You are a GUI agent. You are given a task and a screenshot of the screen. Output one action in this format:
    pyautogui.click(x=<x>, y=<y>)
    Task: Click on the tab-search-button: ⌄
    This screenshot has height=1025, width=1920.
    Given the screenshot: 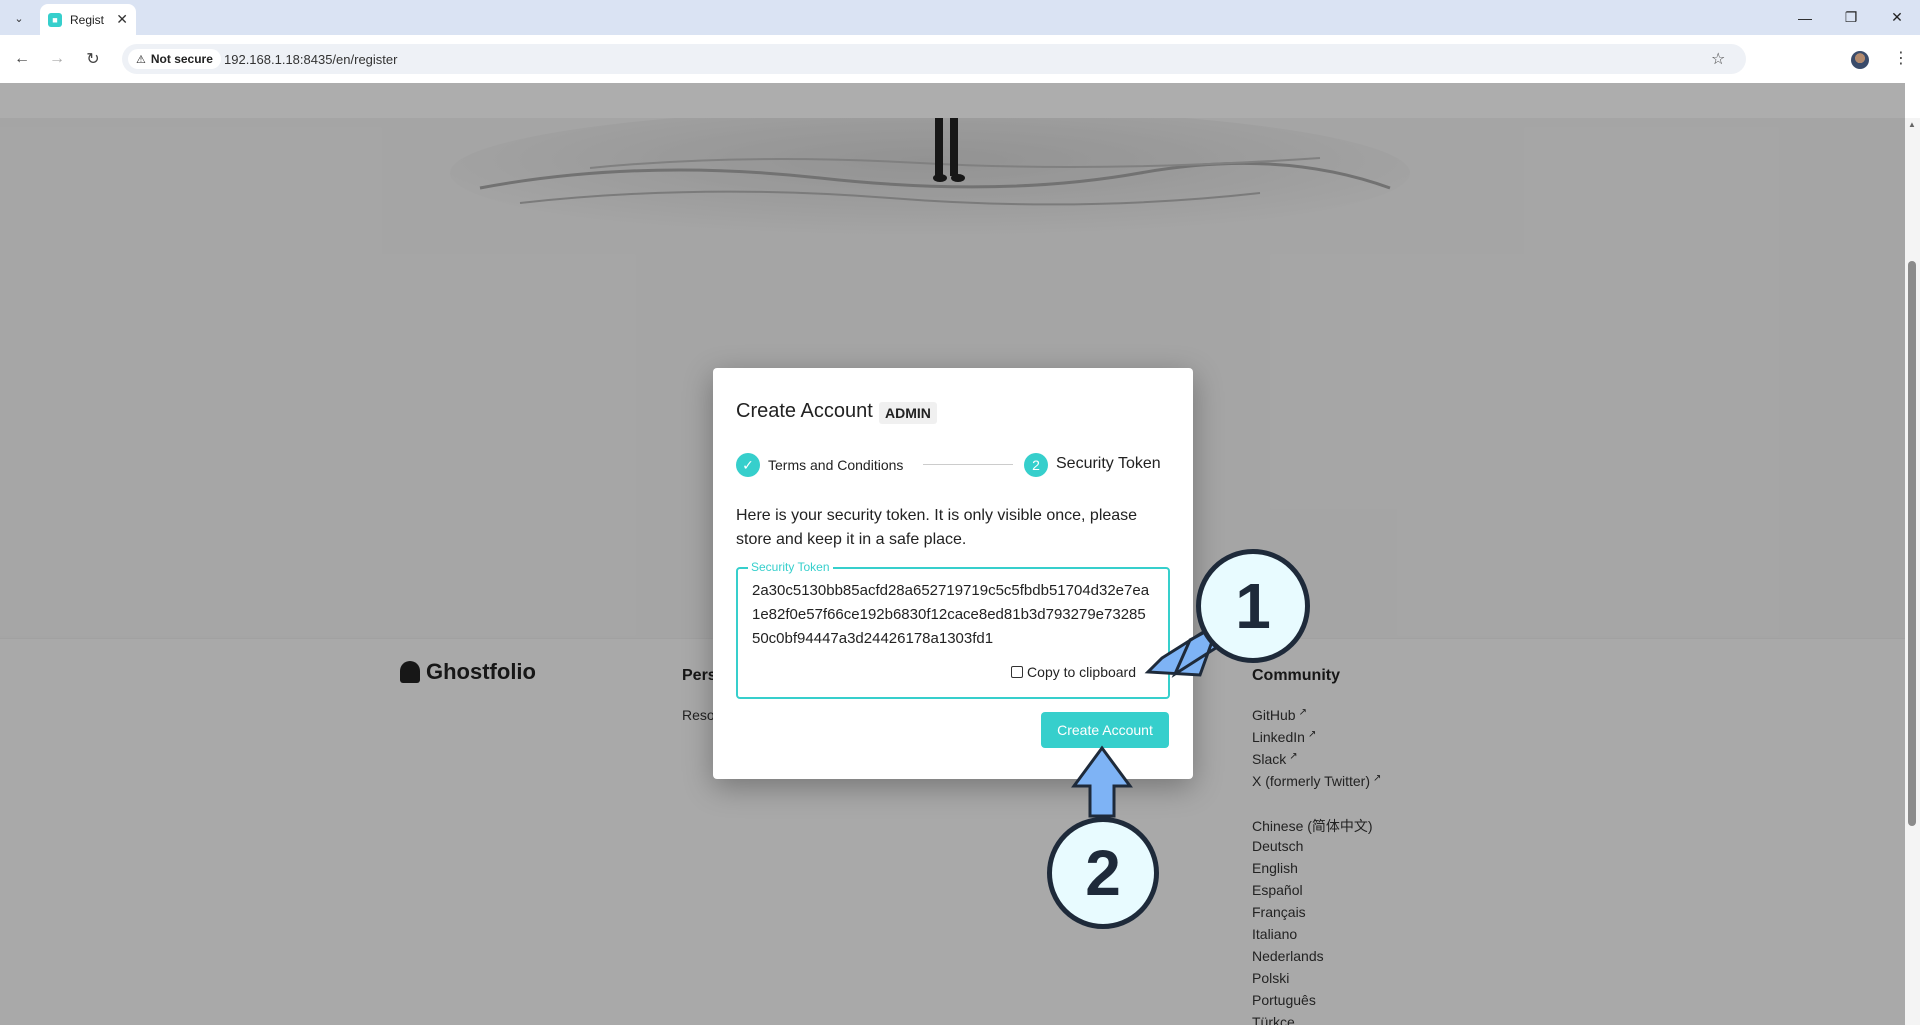 What is the action you would take?
    pyautogui.click(x=19, y=18)
    